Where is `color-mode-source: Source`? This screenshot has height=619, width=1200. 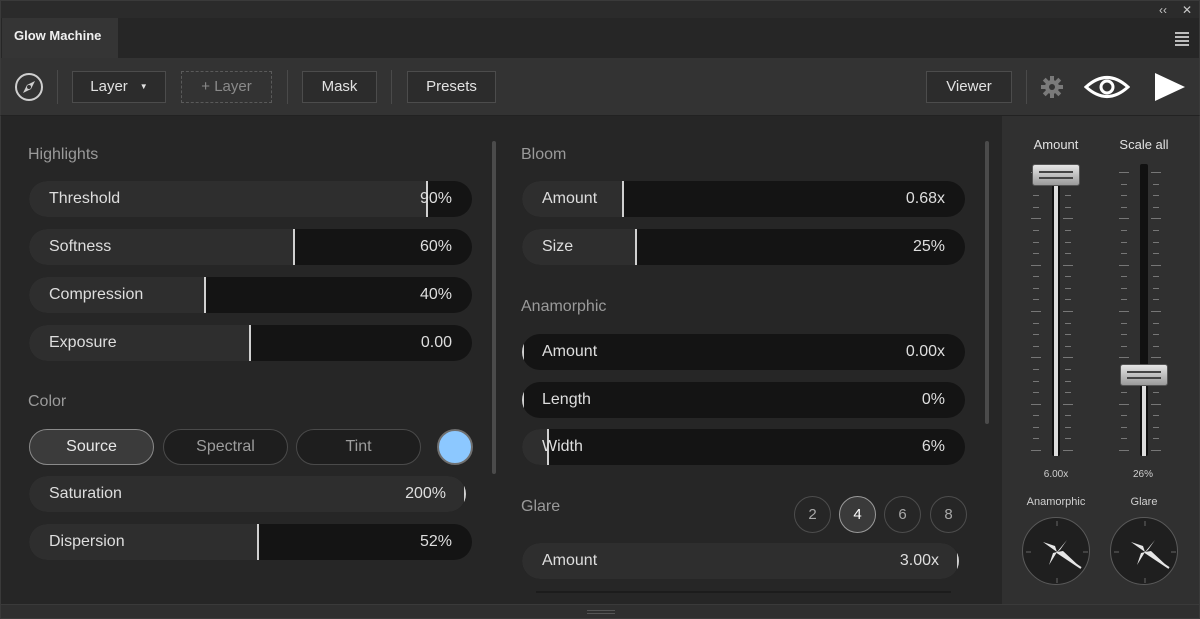
color-mode-source: Source is located at coordinates (91, 447).